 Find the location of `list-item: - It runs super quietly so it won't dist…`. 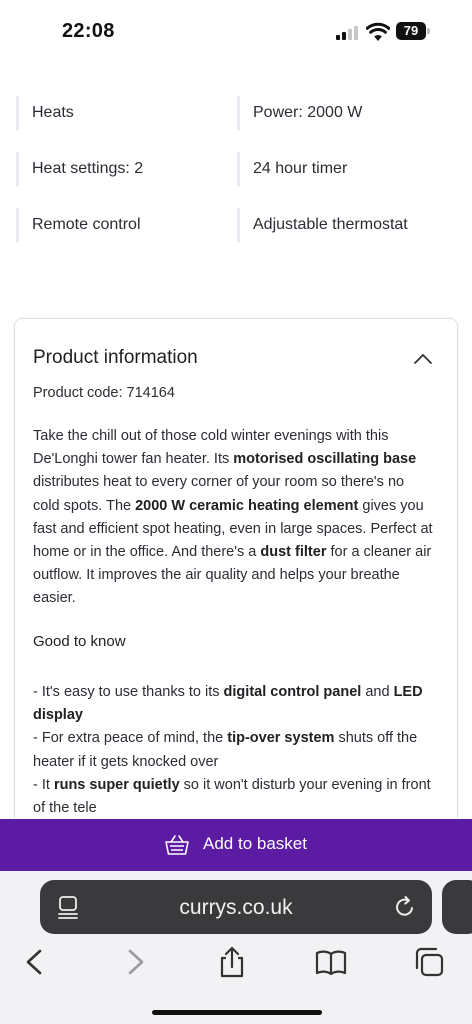

list-item: - It runs super quietly so it won't dist… is located at coordinates (232, 796).